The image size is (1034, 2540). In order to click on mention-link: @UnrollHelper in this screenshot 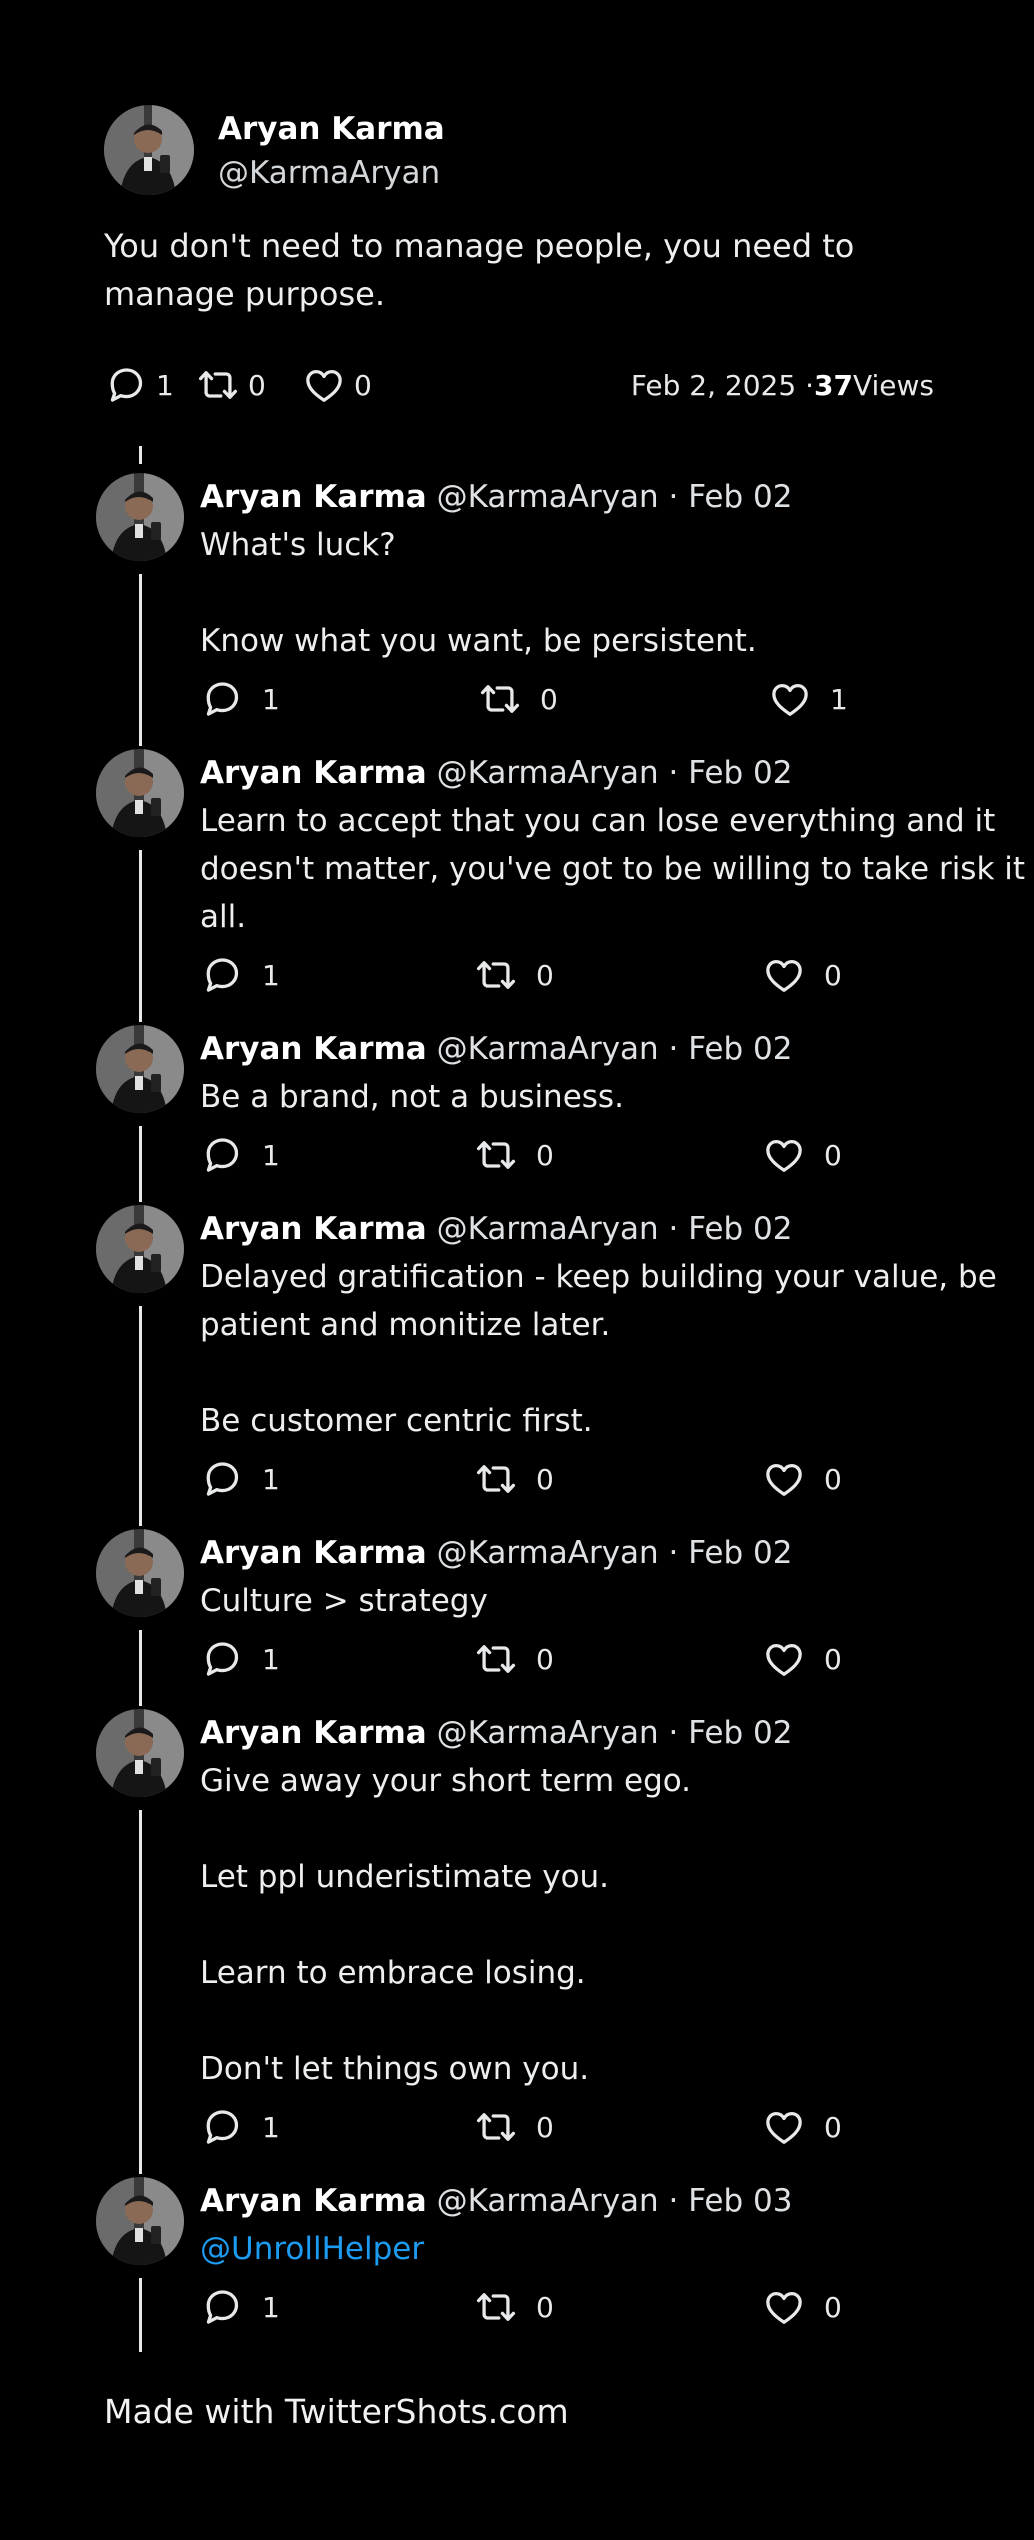, I will do `click(312, 2249)`.